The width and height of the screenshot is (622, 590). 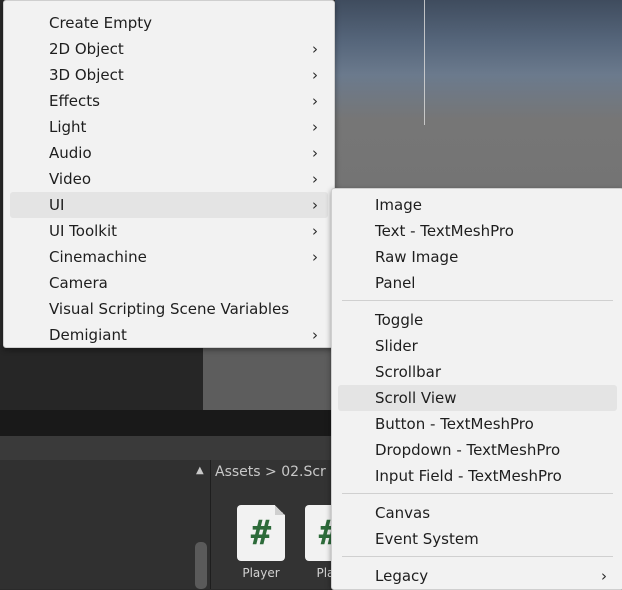 I want to click on menu-item-camera: Camera, so click(x=169, y=283).